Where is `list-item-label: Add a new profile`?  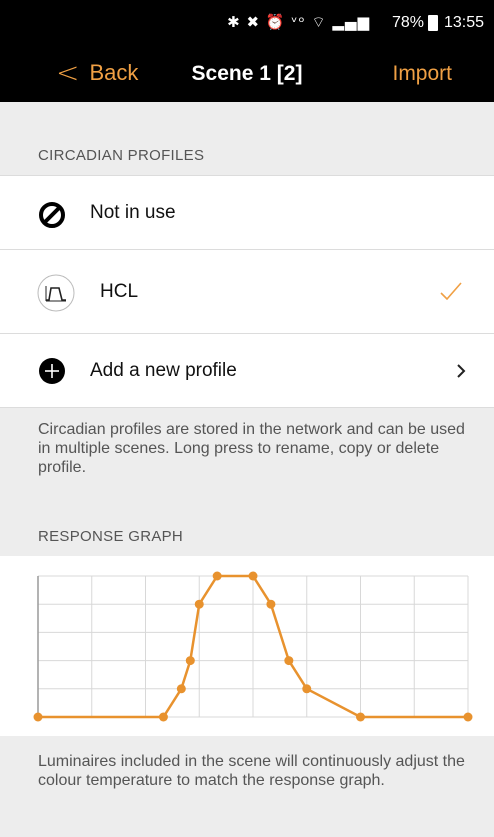 list-item-label: Add a new profile is located at coordinates (163, 370).